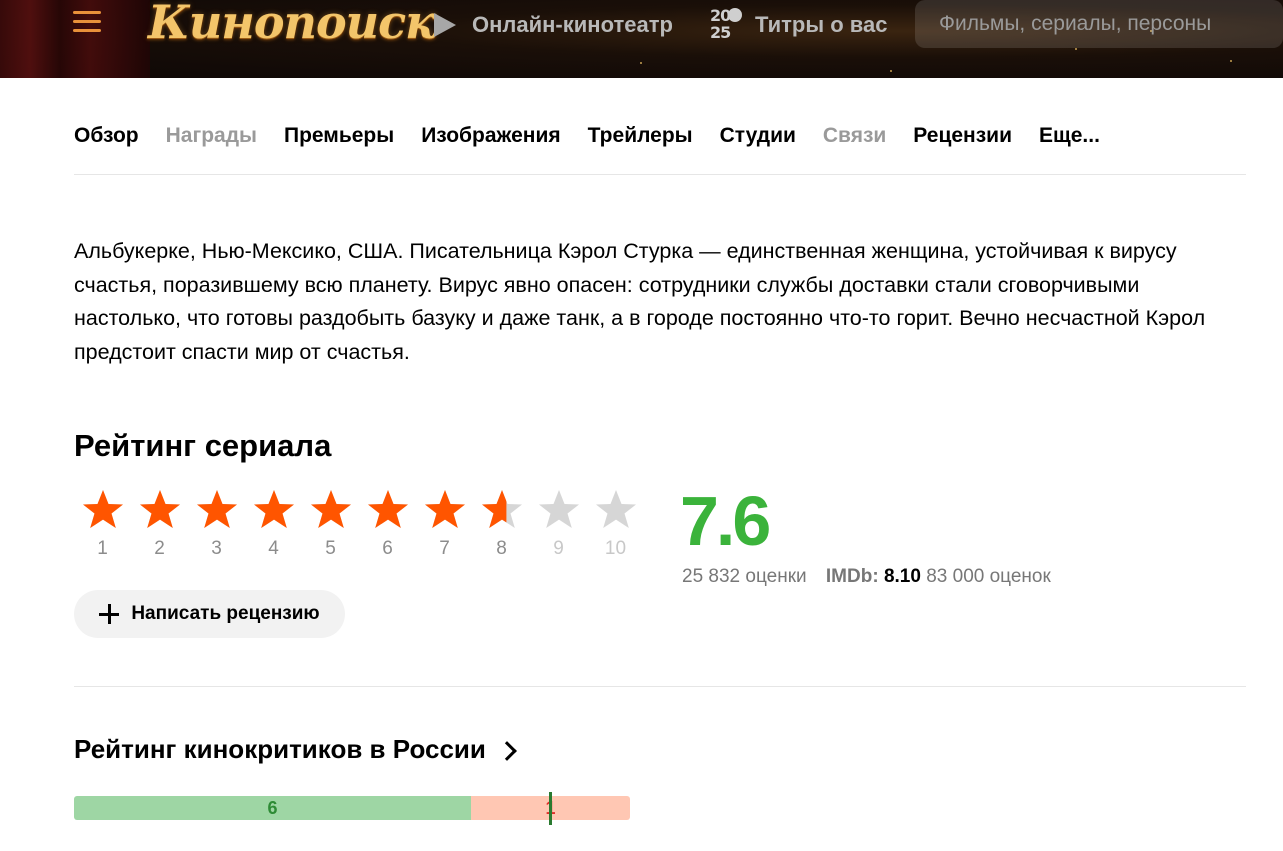 Image resolution: width=1283 pixels, height=851 pixels. I want to click on badge-year-bottom: 25, so click(720, 32).